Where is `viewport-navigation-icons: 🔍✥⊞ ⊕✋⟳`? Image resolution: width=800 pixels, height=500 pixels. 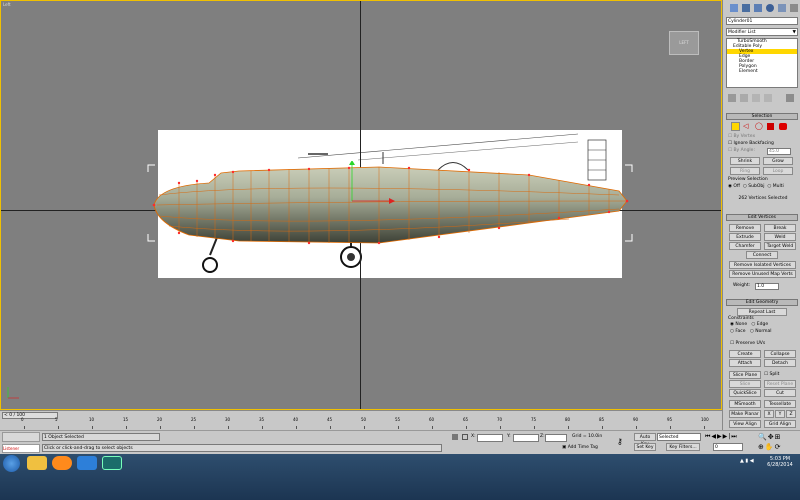
viewport-navigation-icons: 🔍✥⊞ ⊕✋⟳ is located at coordinates (778, 443).